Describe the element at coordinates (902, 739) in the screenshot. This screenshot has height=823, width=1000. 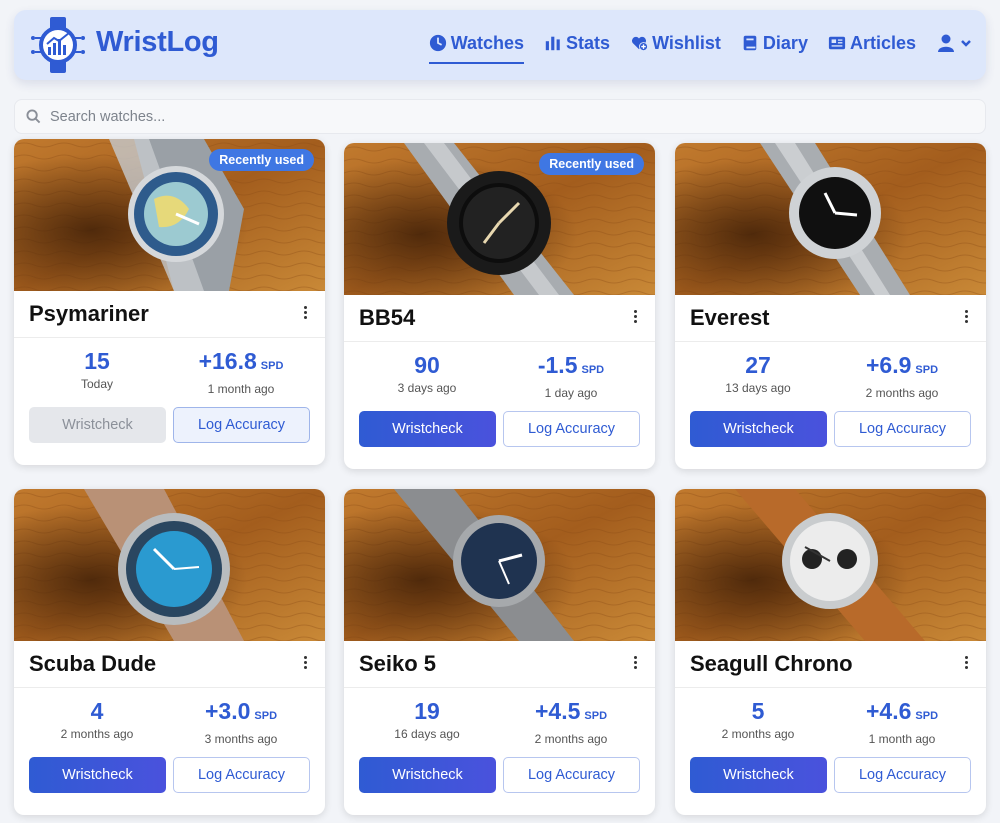
I see `accuracy-date: 1 month ago` at that location.